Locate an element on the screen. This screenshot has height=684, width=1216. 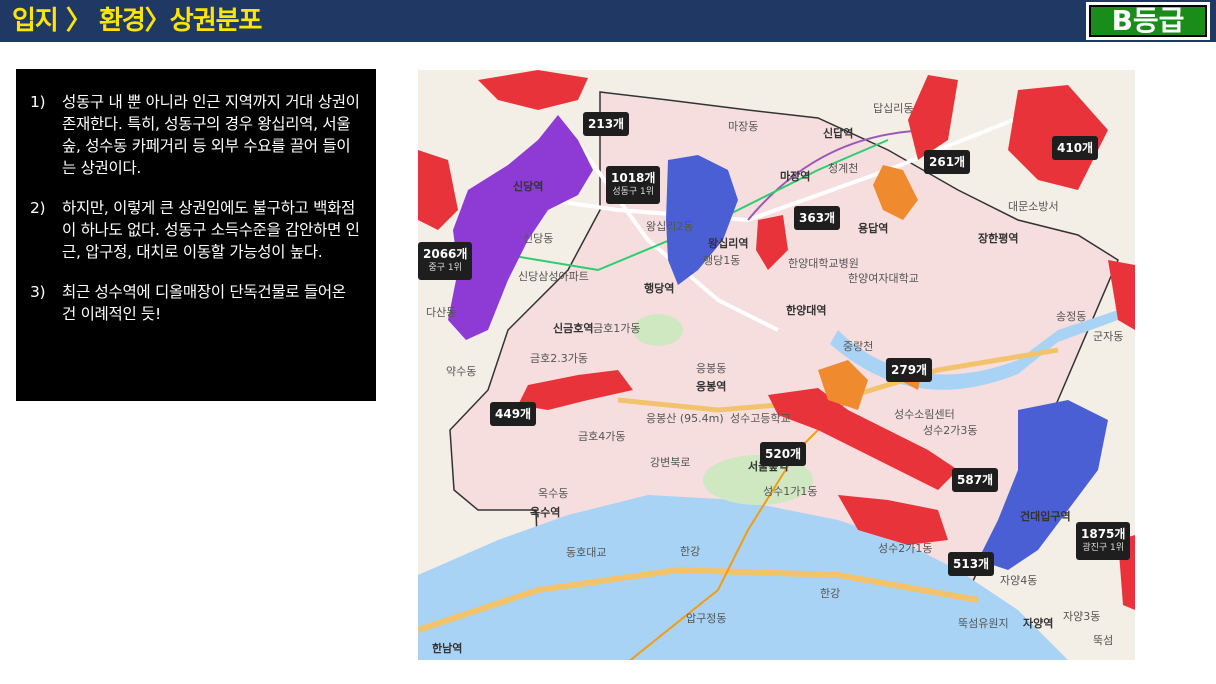
label-majangdong: 마장동 is located at coordinates (743, 126).